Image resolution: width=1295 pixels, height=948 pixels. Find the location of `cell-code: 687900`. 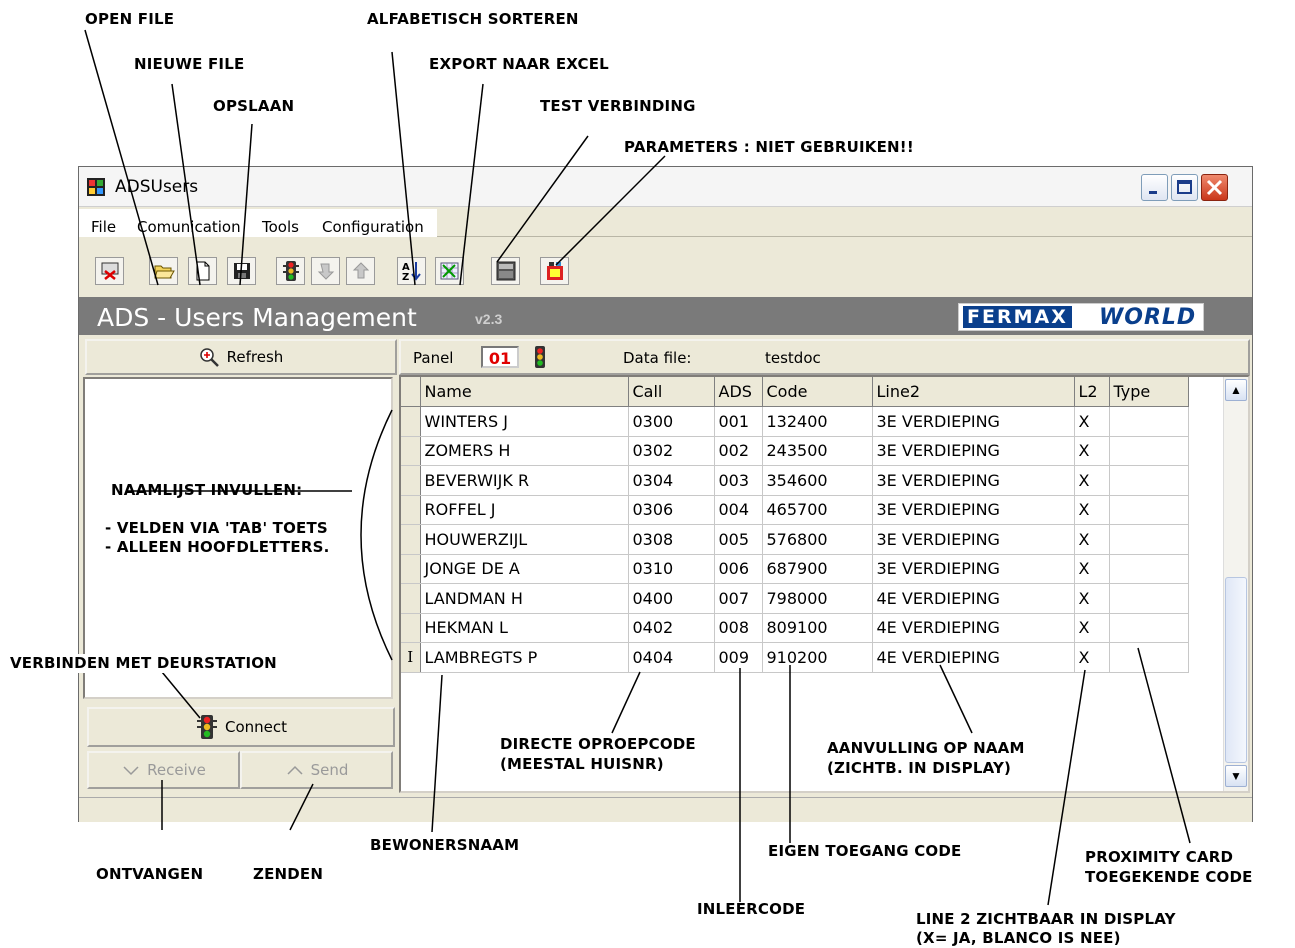

cell-code: 687900 is located at coordinates (817, 569).